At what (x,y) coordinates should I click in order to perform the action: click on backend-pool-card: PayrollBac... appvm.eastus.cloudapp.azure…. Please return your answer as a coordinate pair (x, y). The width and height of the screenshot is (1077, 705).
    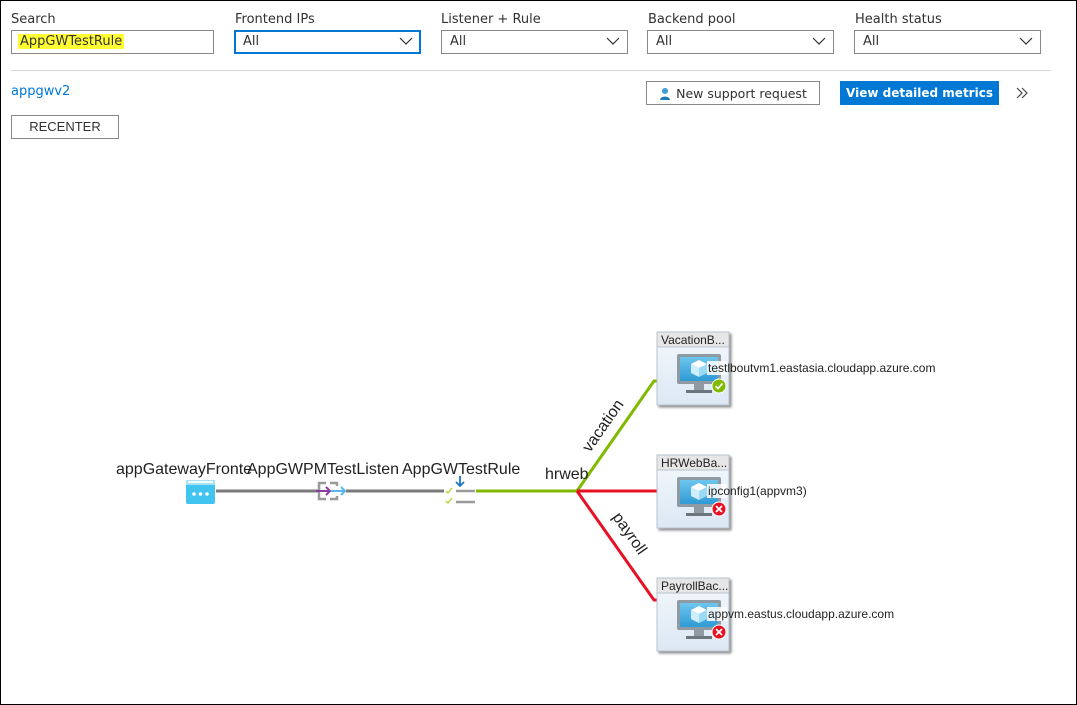
    Looking at the image, I should click on (775, 614).